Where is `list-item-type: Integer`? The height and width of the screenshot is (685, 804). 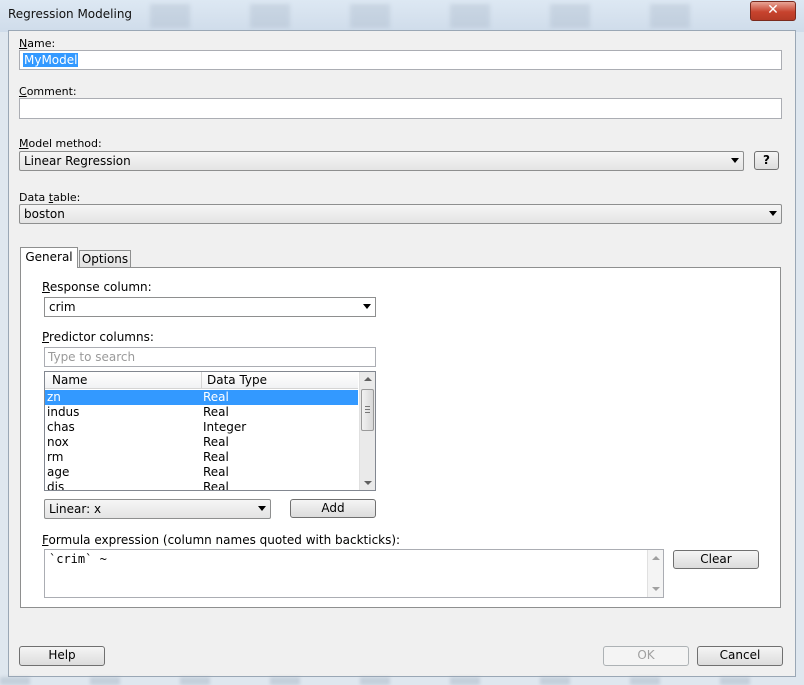 list-item-type: Integer is located at coordinates (225, 427).